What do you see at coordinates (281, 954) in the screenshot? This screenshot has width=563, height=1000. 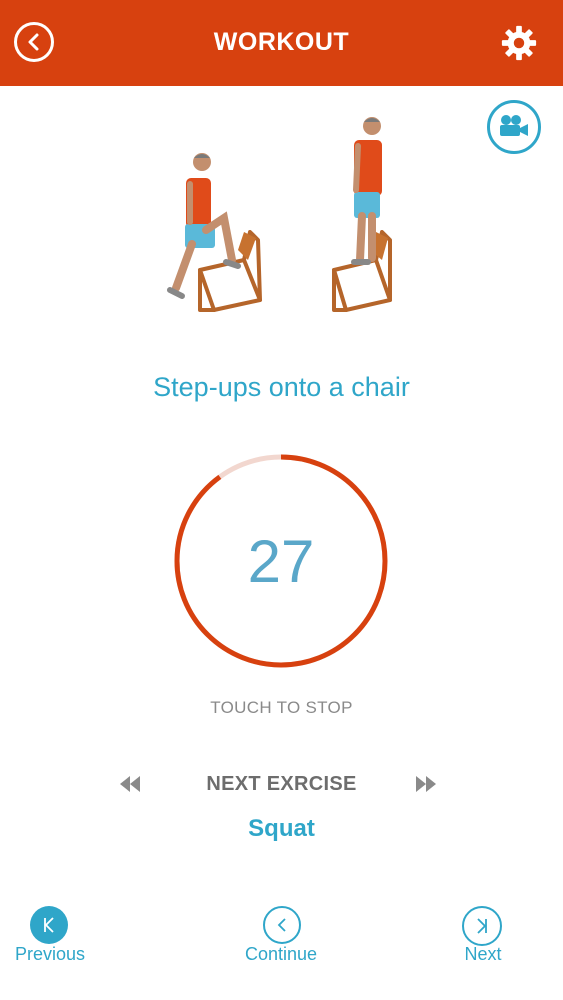 I see `continue-label: Continue` at bounding box center [281, 954].